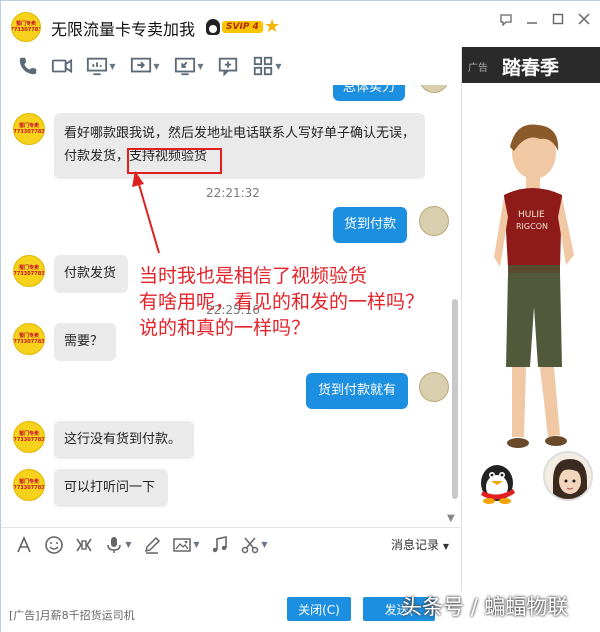  Describe the element at coordinates (72, 615) in the screenshot. I see `ad-link: [广告]月薪8千招货运司机` at that location.